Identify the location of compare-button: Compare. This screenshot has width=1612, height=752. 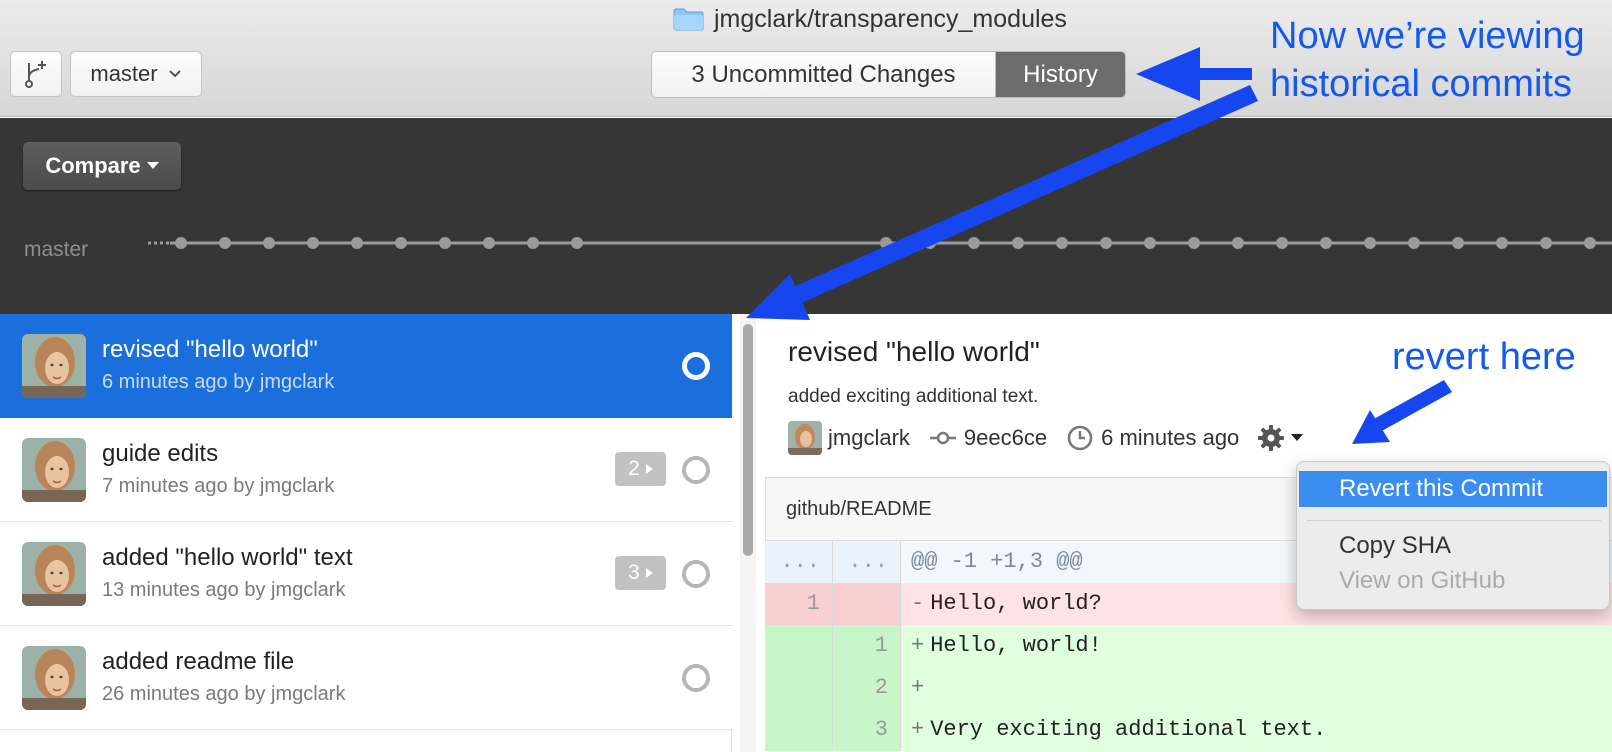
(102, 166).